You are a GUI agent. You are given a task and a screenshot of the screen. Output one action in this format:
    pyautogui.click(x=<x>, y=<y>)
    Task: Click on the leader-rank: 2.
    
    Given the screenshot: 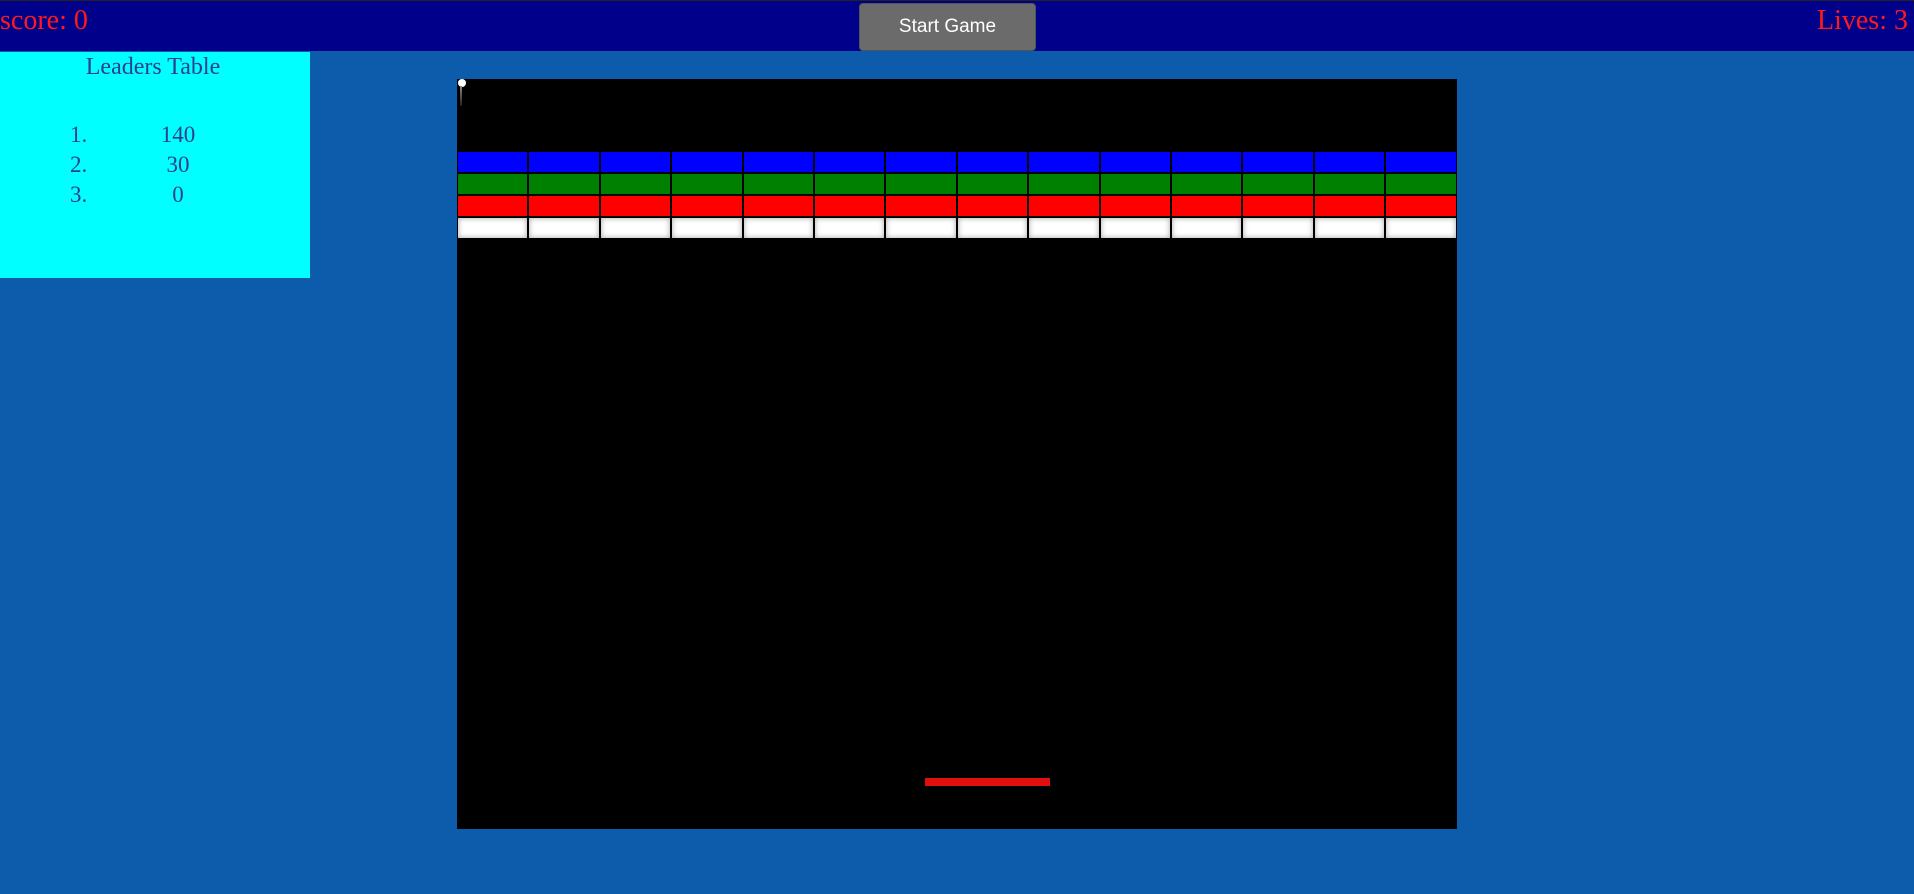 What is the action you would take?
    pyautogui.click(x=79, y=164)
    